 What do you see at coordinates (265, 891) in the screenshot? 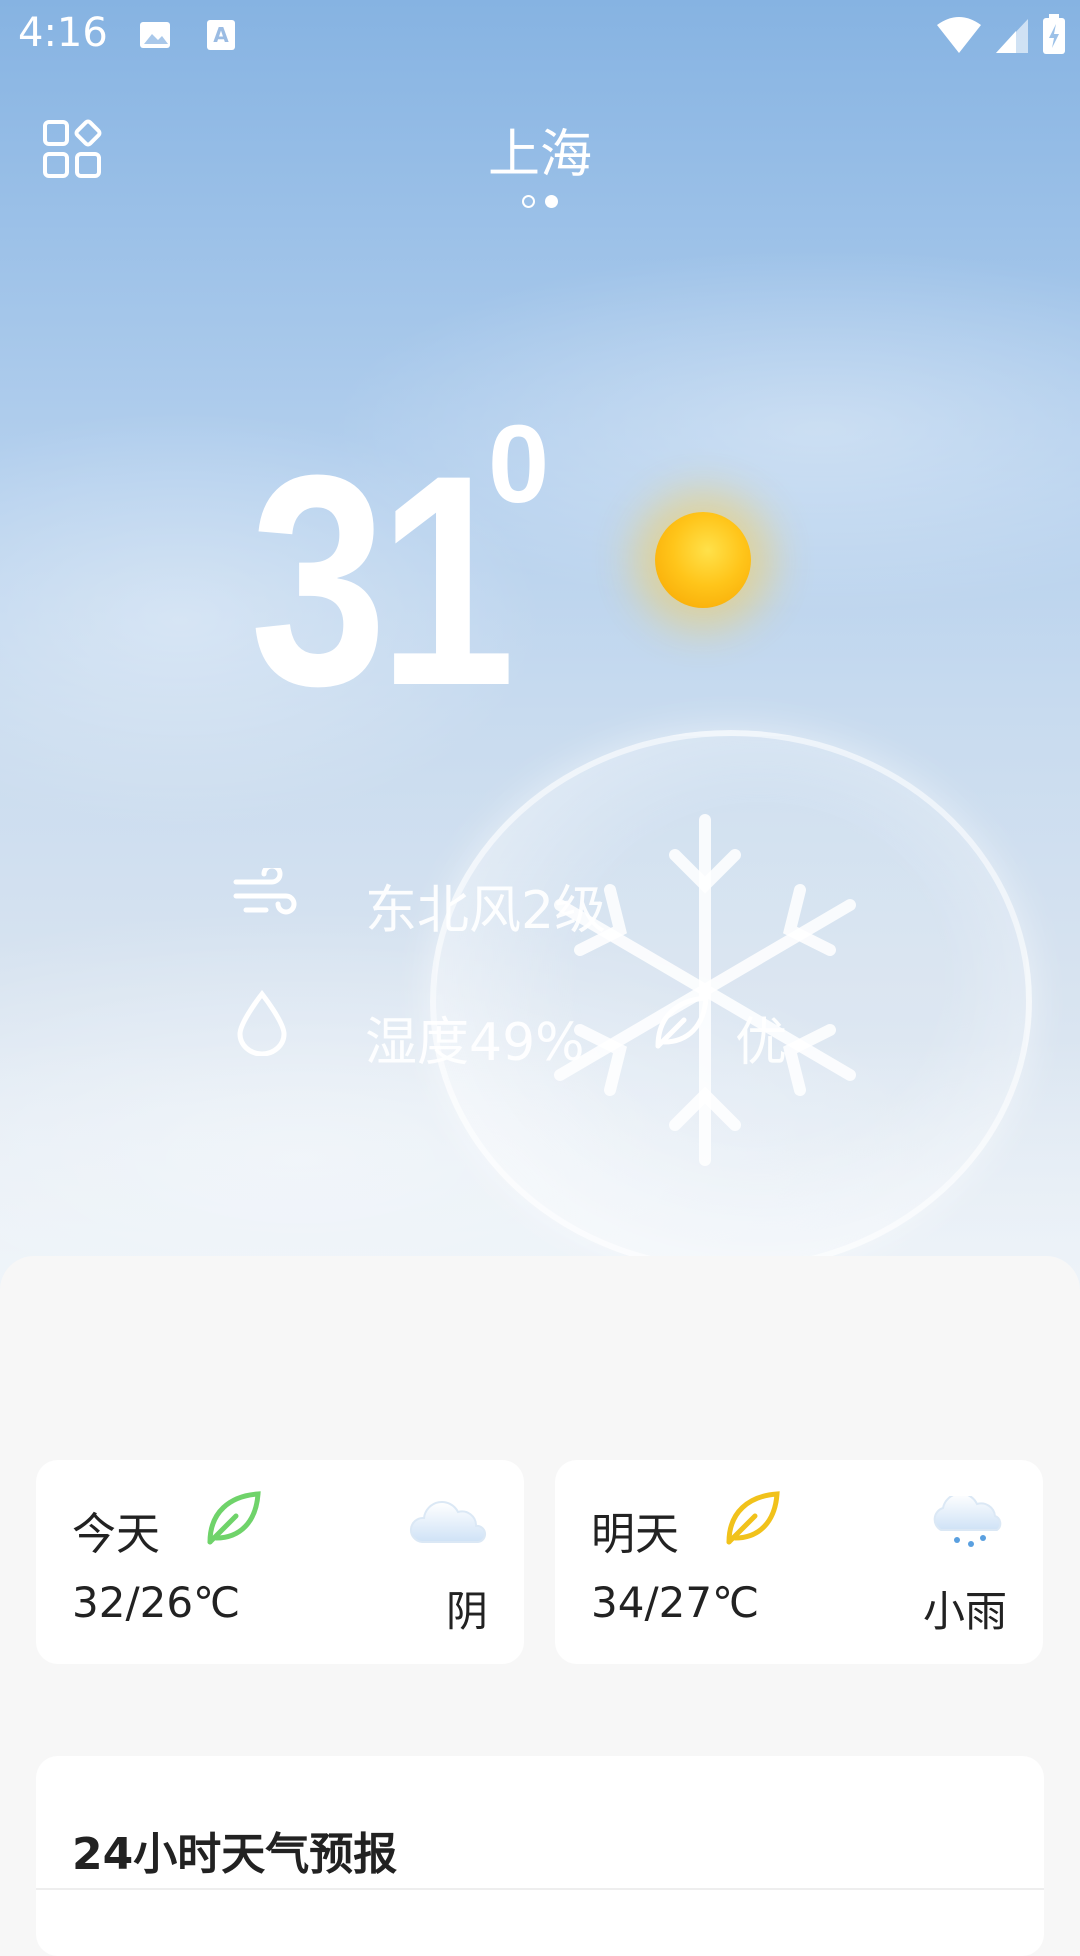
I see `wind-icon` at bounding box center [265, 891].